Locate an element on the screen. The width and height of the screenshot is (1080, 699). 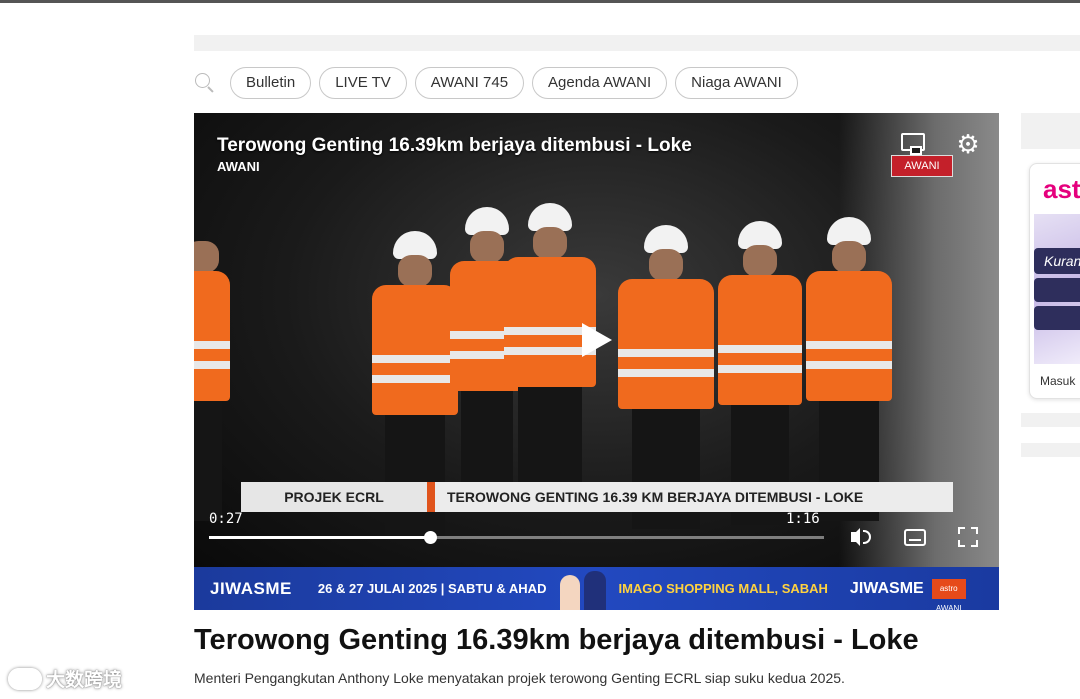
banner-brand: JIWASME is located at coordinates (251, 588).